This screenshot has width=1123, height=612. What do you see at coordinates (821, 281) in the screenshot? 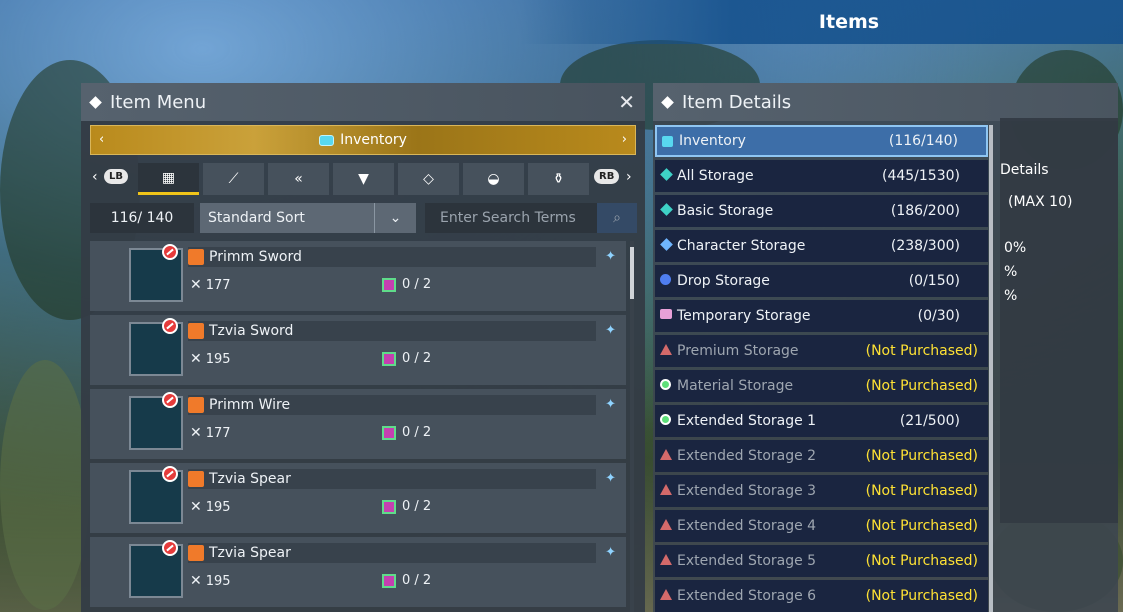
I see `storage-item-drop: Drop Storage (0/150)` at bounding box center [821, 281].